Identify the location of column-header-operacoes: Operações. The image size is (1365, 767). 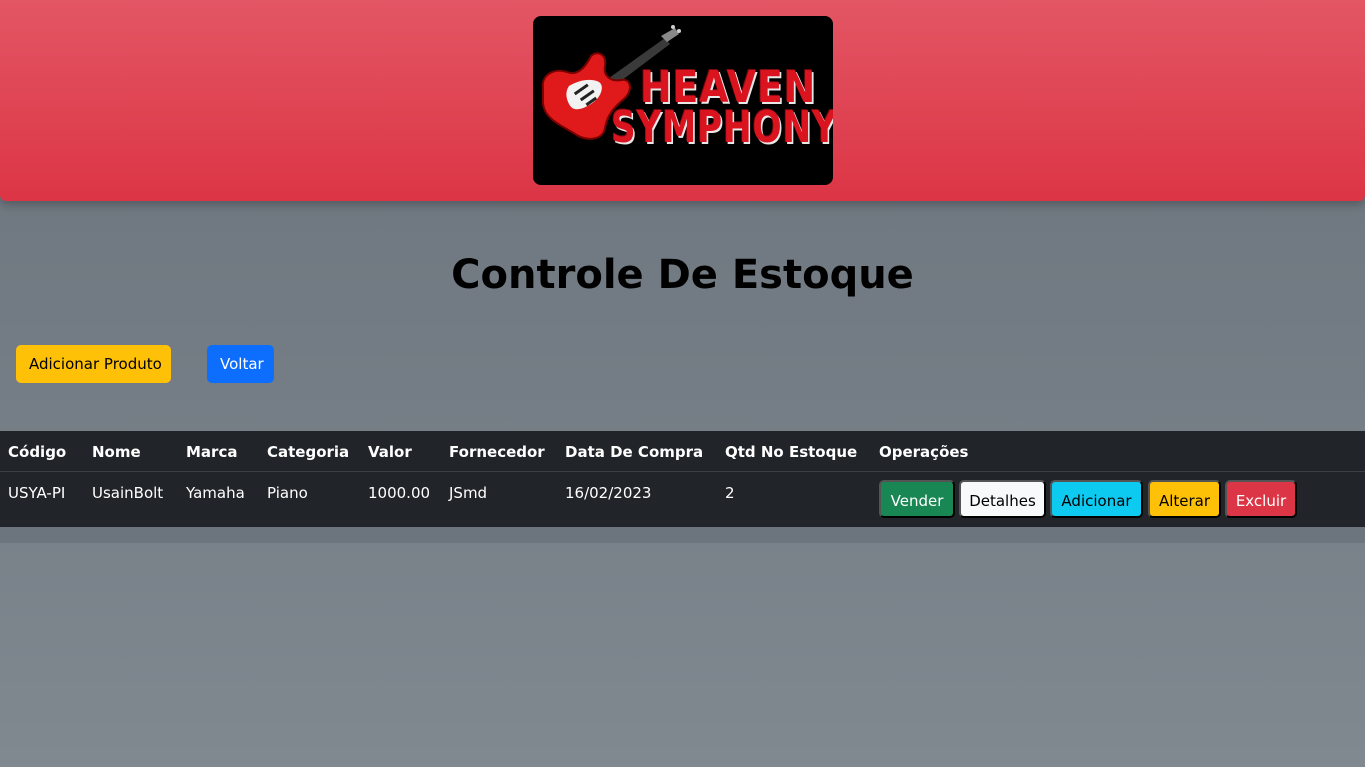
(924, 452).